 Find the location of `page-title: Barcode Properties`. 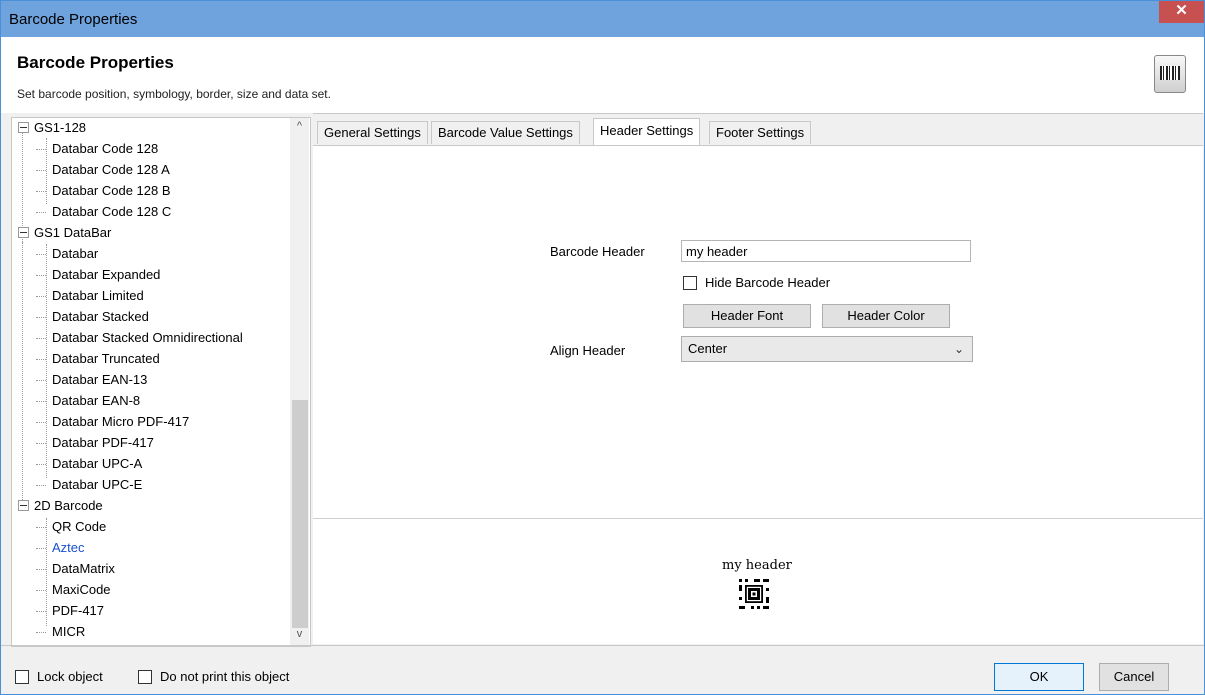

page-title: Barcode Properties is located at coordinates (95, 62).